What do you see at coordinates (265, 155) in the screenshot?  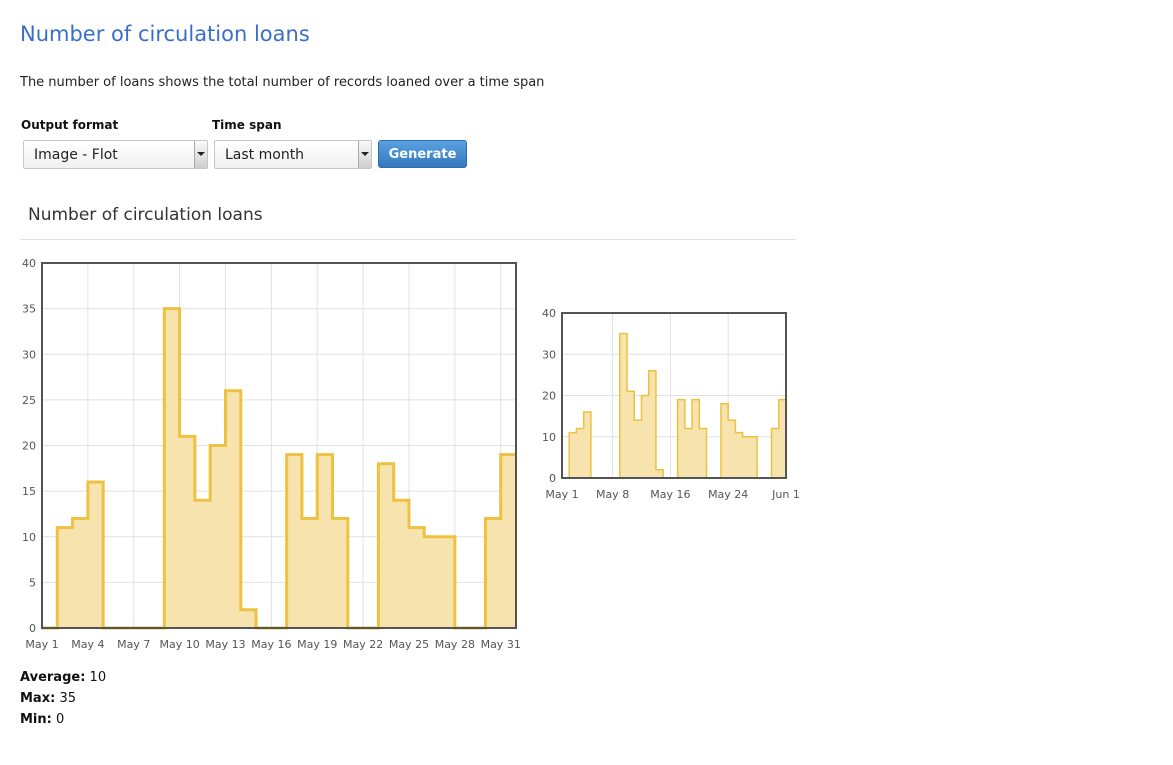 I see `time-span-value: Last month` at bounding box center [265, 155].